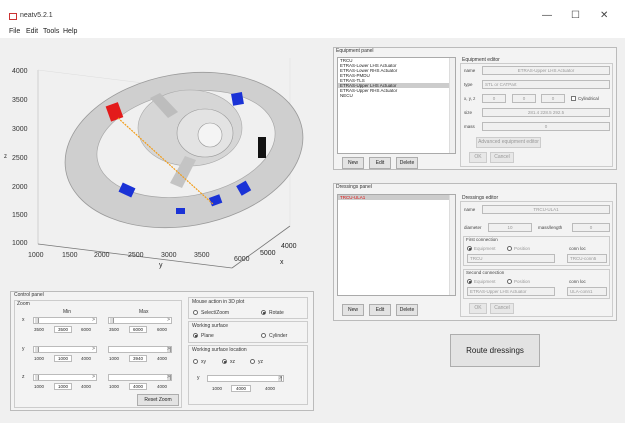 Image resolution: width=625 pixels, height=423 pixels. What do you see at coordinates (575, 15) in the screenshot?
I see `maximize-button: ☐` at bounding box center [575, 15].